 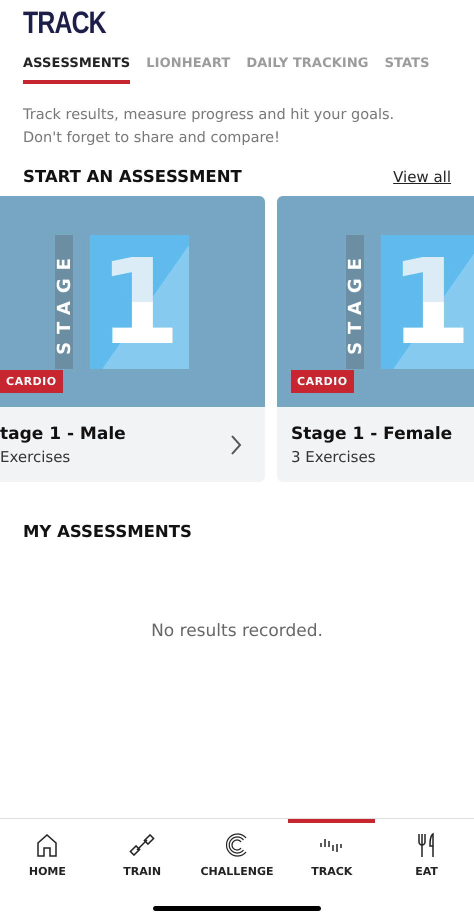 What do you see at coordinates (63, 434) in the screenshot?
I see `card-title: tage 1 - Male` at bounding box center [63, 434].